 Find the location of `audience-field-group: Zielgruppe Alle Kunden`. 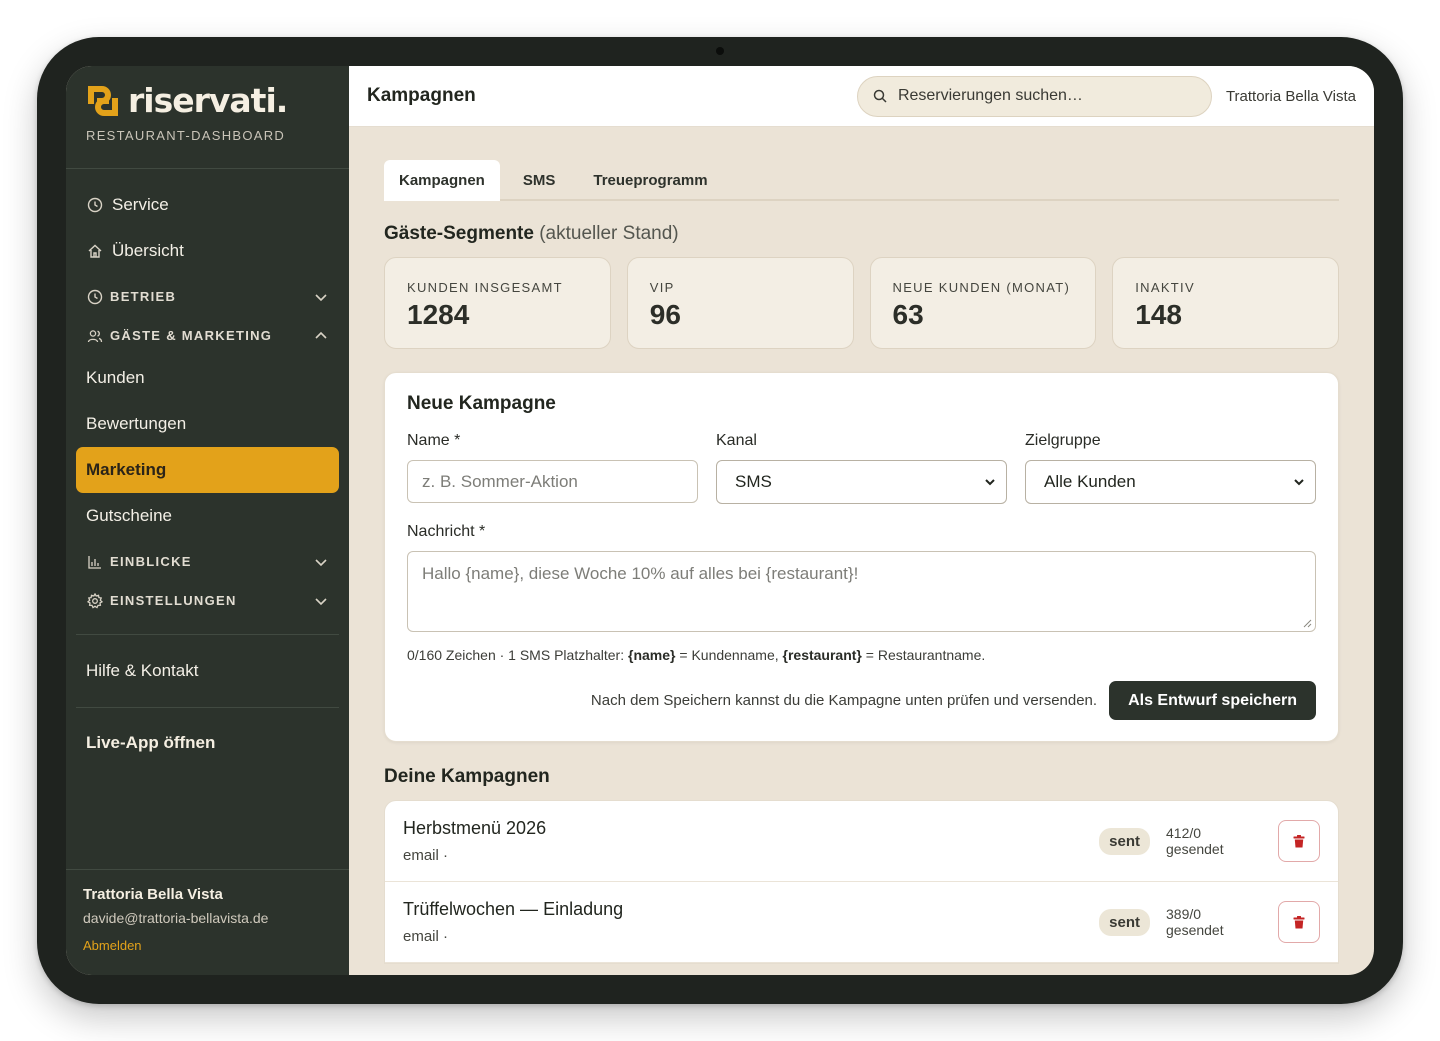

audience-field-group: Zielgruppe Alle Kunden is located at coordinates (1170, 468).